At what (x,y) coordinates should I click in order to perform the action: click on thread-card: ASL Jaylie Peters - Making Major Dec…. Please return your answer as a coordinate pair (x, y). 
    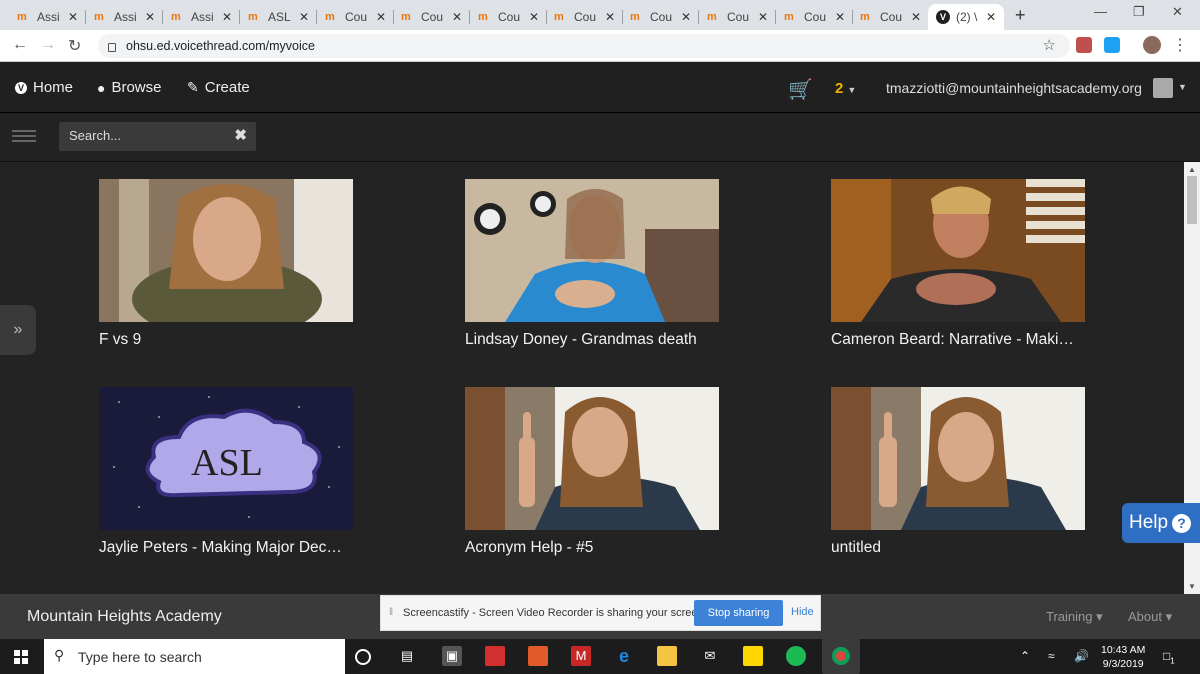
    Looking at the image, I should click on (226, 472).